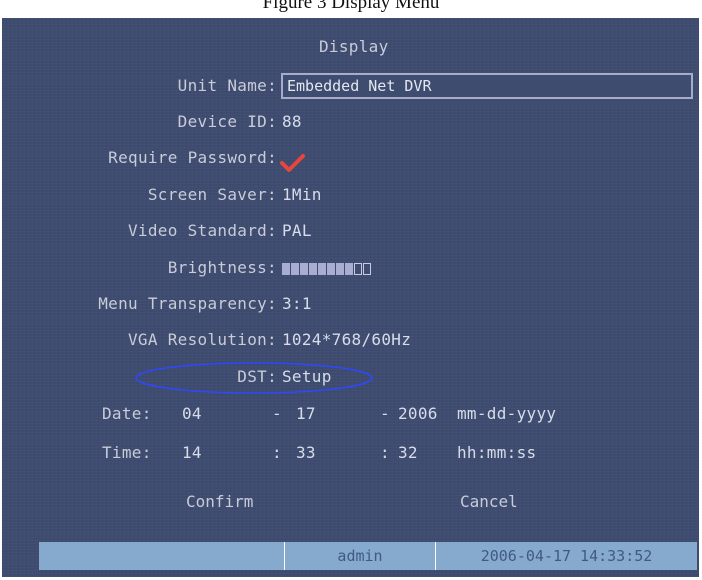  Describe the element at coordinates (354, 46) in the screenshot. I see `menu-title: Display` at that location.